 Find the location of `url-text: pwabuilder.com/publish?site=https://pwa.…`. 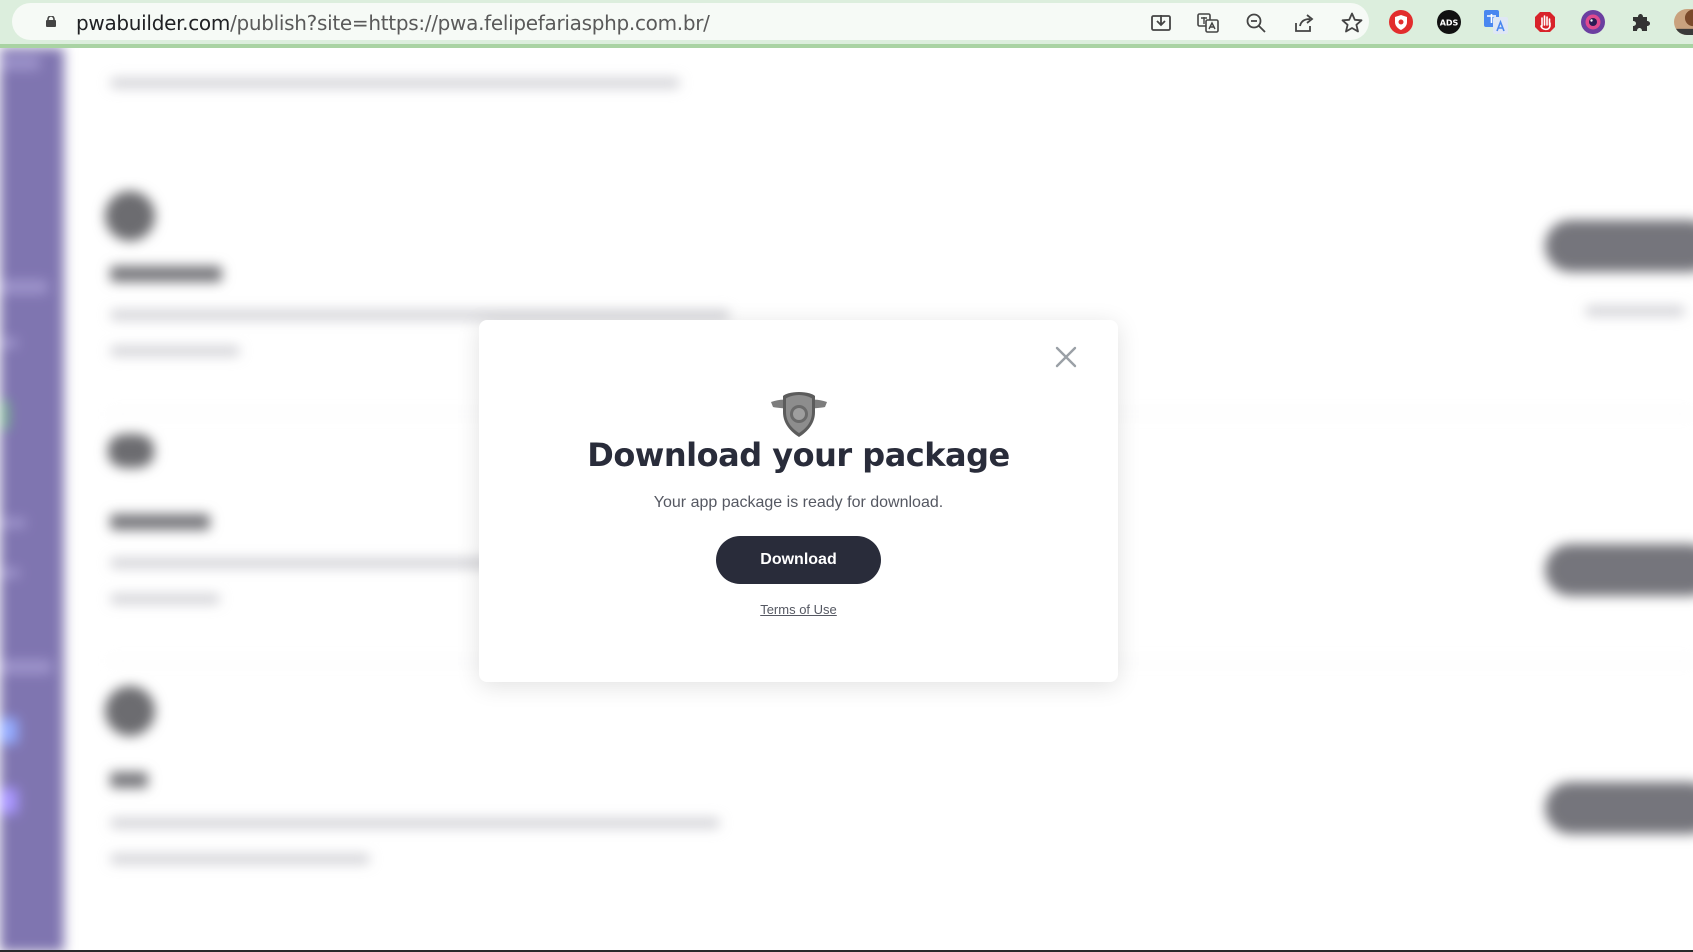

url-text: pwabuilder.com/publish?site=https://pwa.… is located at coordinates (393, 23).